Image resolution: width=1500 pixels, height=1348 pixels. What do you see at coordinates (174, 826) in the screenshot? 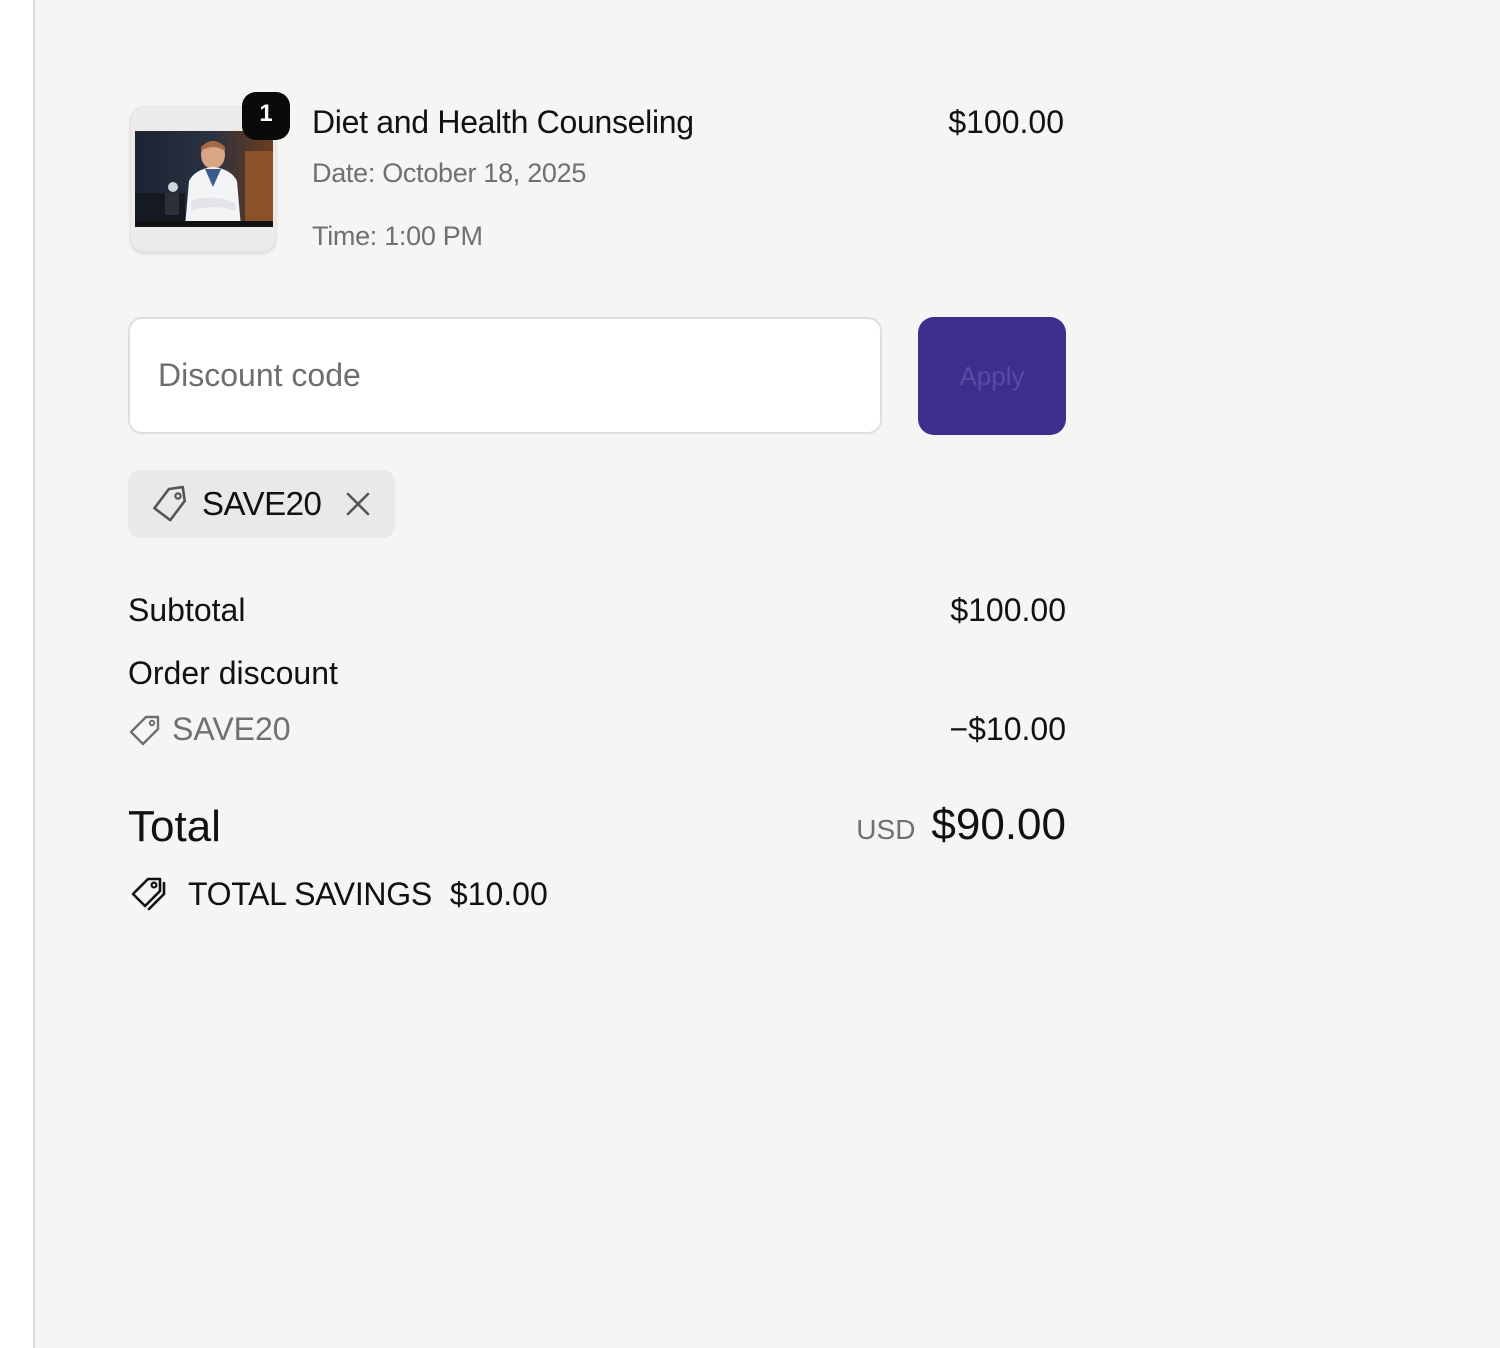
I see `total-label: Total` at bounding box center [174, 826].